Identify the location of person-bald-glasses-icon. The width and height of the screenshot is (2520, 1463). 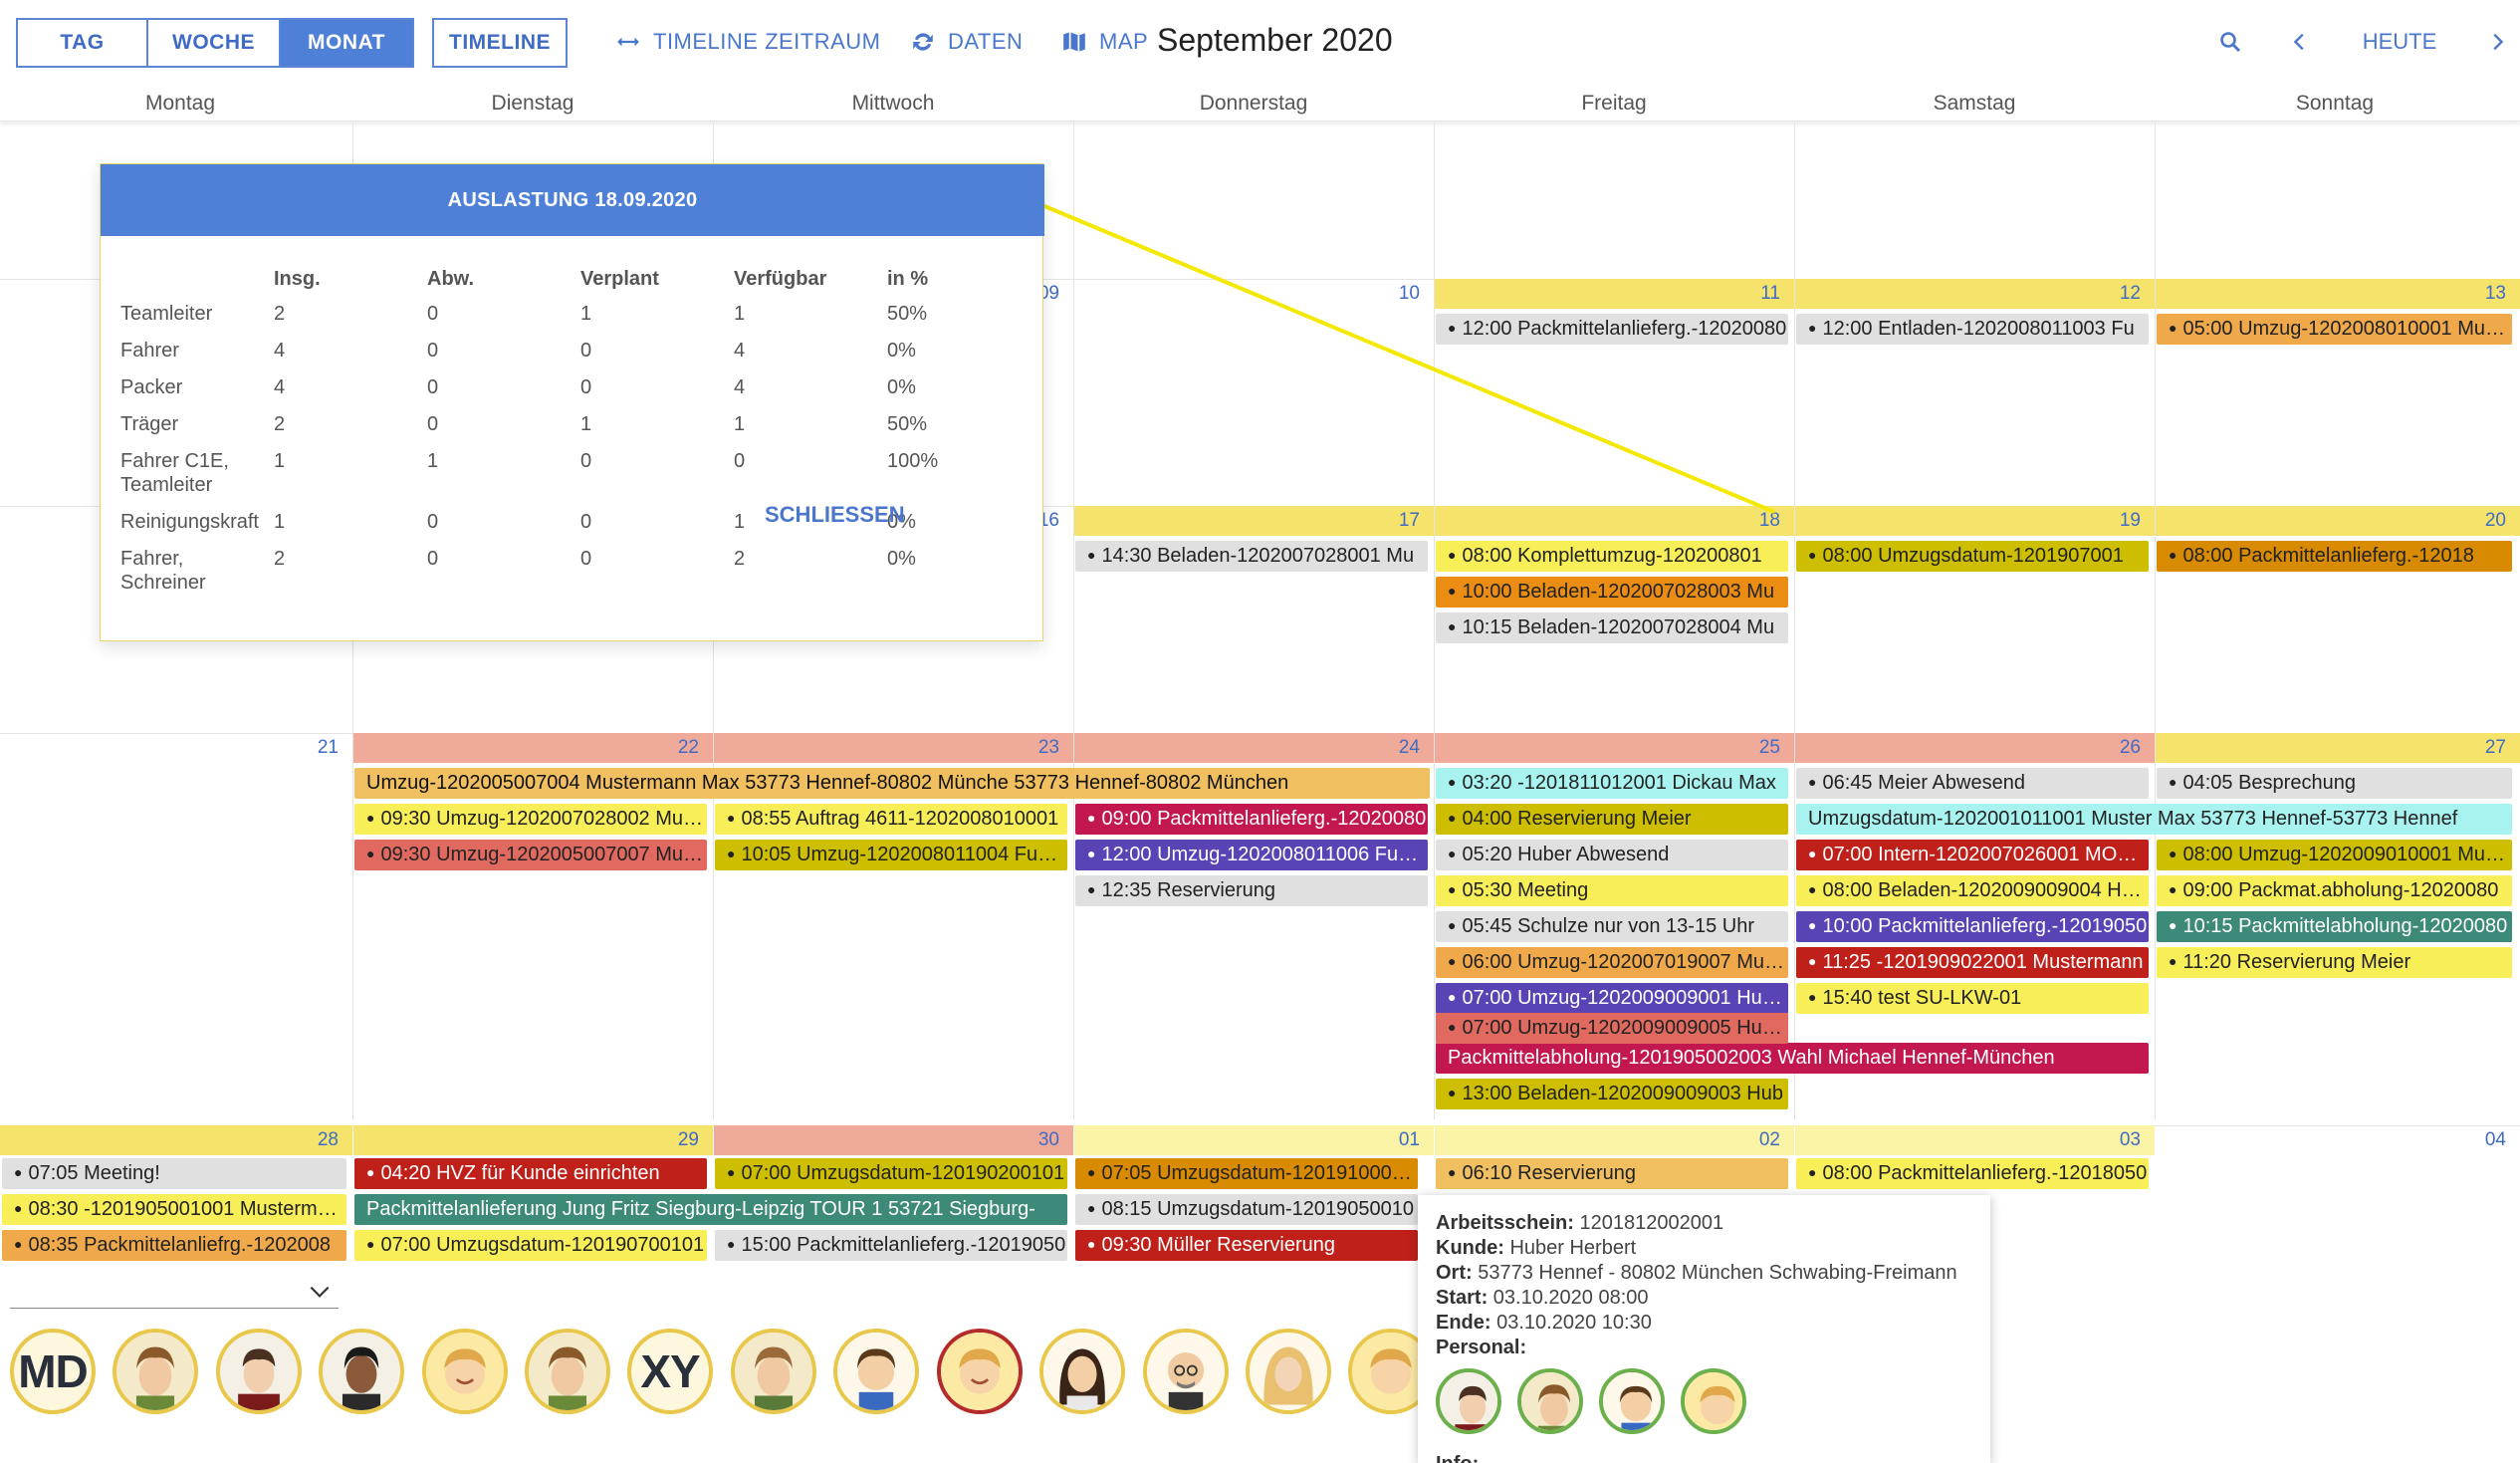
(1186, 1371).